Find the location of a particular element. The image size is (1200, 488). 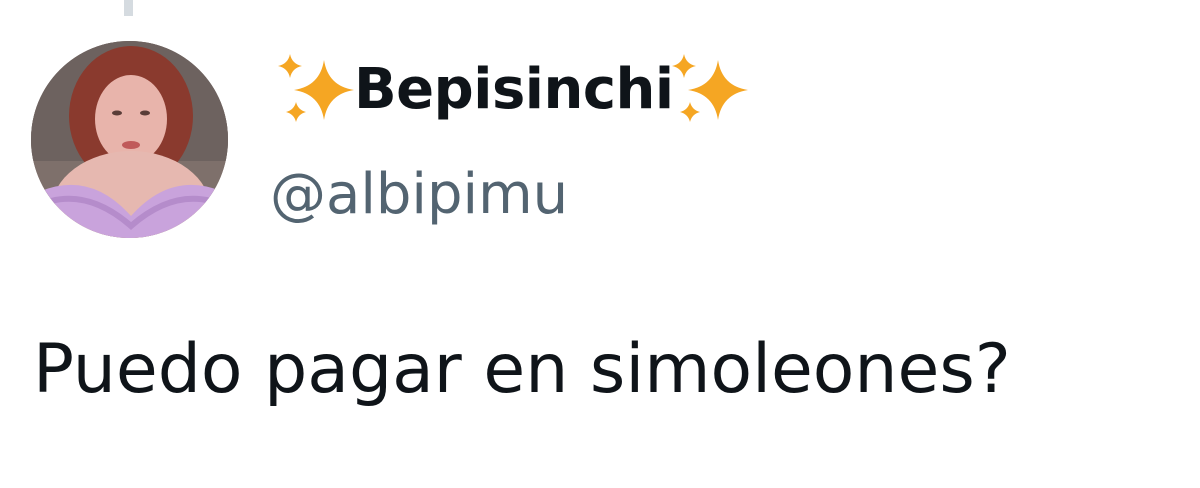

author-name-row: Bepisinchi is located at coordinates (514, 90).